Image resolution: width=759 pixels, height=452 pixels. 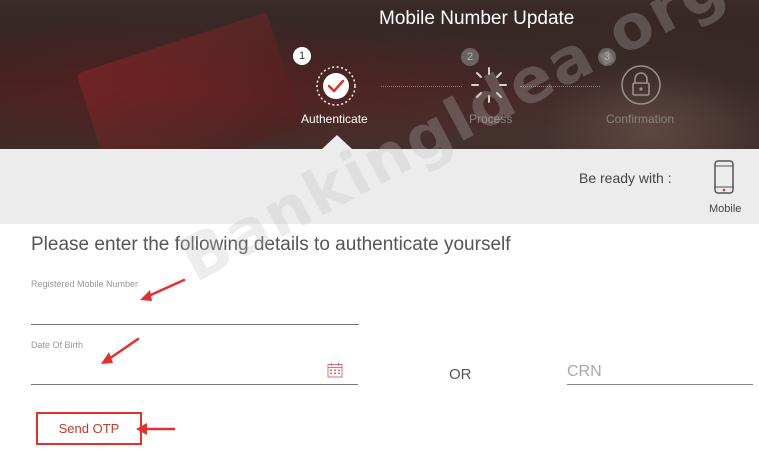 What do you see at coordinates (194, 372) in the screenshot?
I see `date-of-birth-input` at bounding box center [194, 372].